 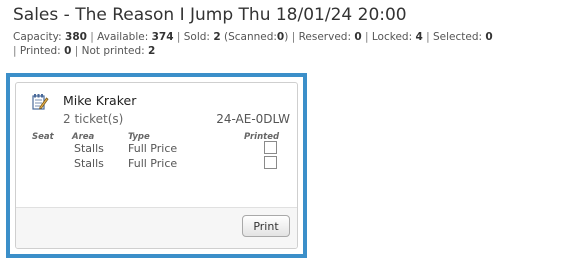 What do you see at coordinates (162, 37) in the screenshot?
I see `available-value: 374` at bounding box center [162, 37].